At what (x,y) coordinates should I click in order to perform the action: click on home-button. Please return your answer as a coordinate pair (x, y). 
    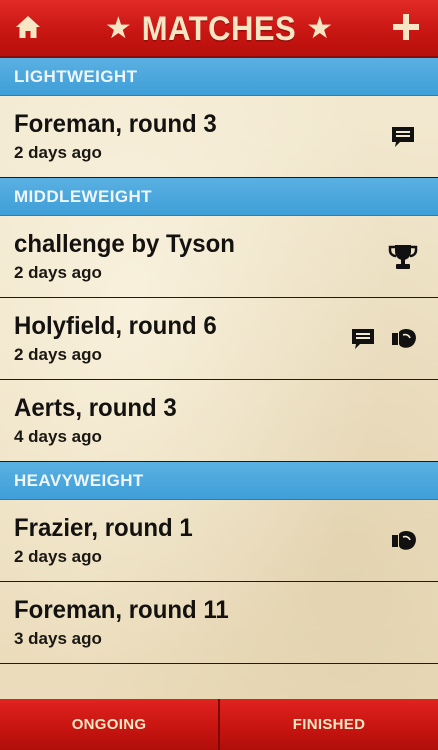
    Looking at the image, I should click on (28, 29).